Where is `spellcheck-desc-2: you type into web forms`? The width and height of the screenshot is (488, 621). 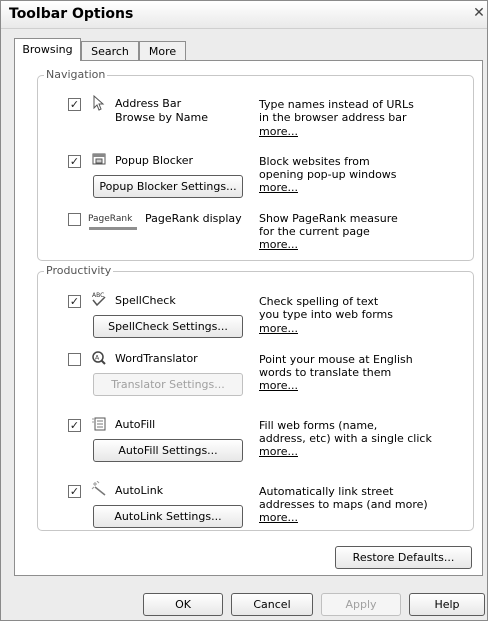
spellcheck-desc-2: you type into web forms is located at coordinates (326, 314).